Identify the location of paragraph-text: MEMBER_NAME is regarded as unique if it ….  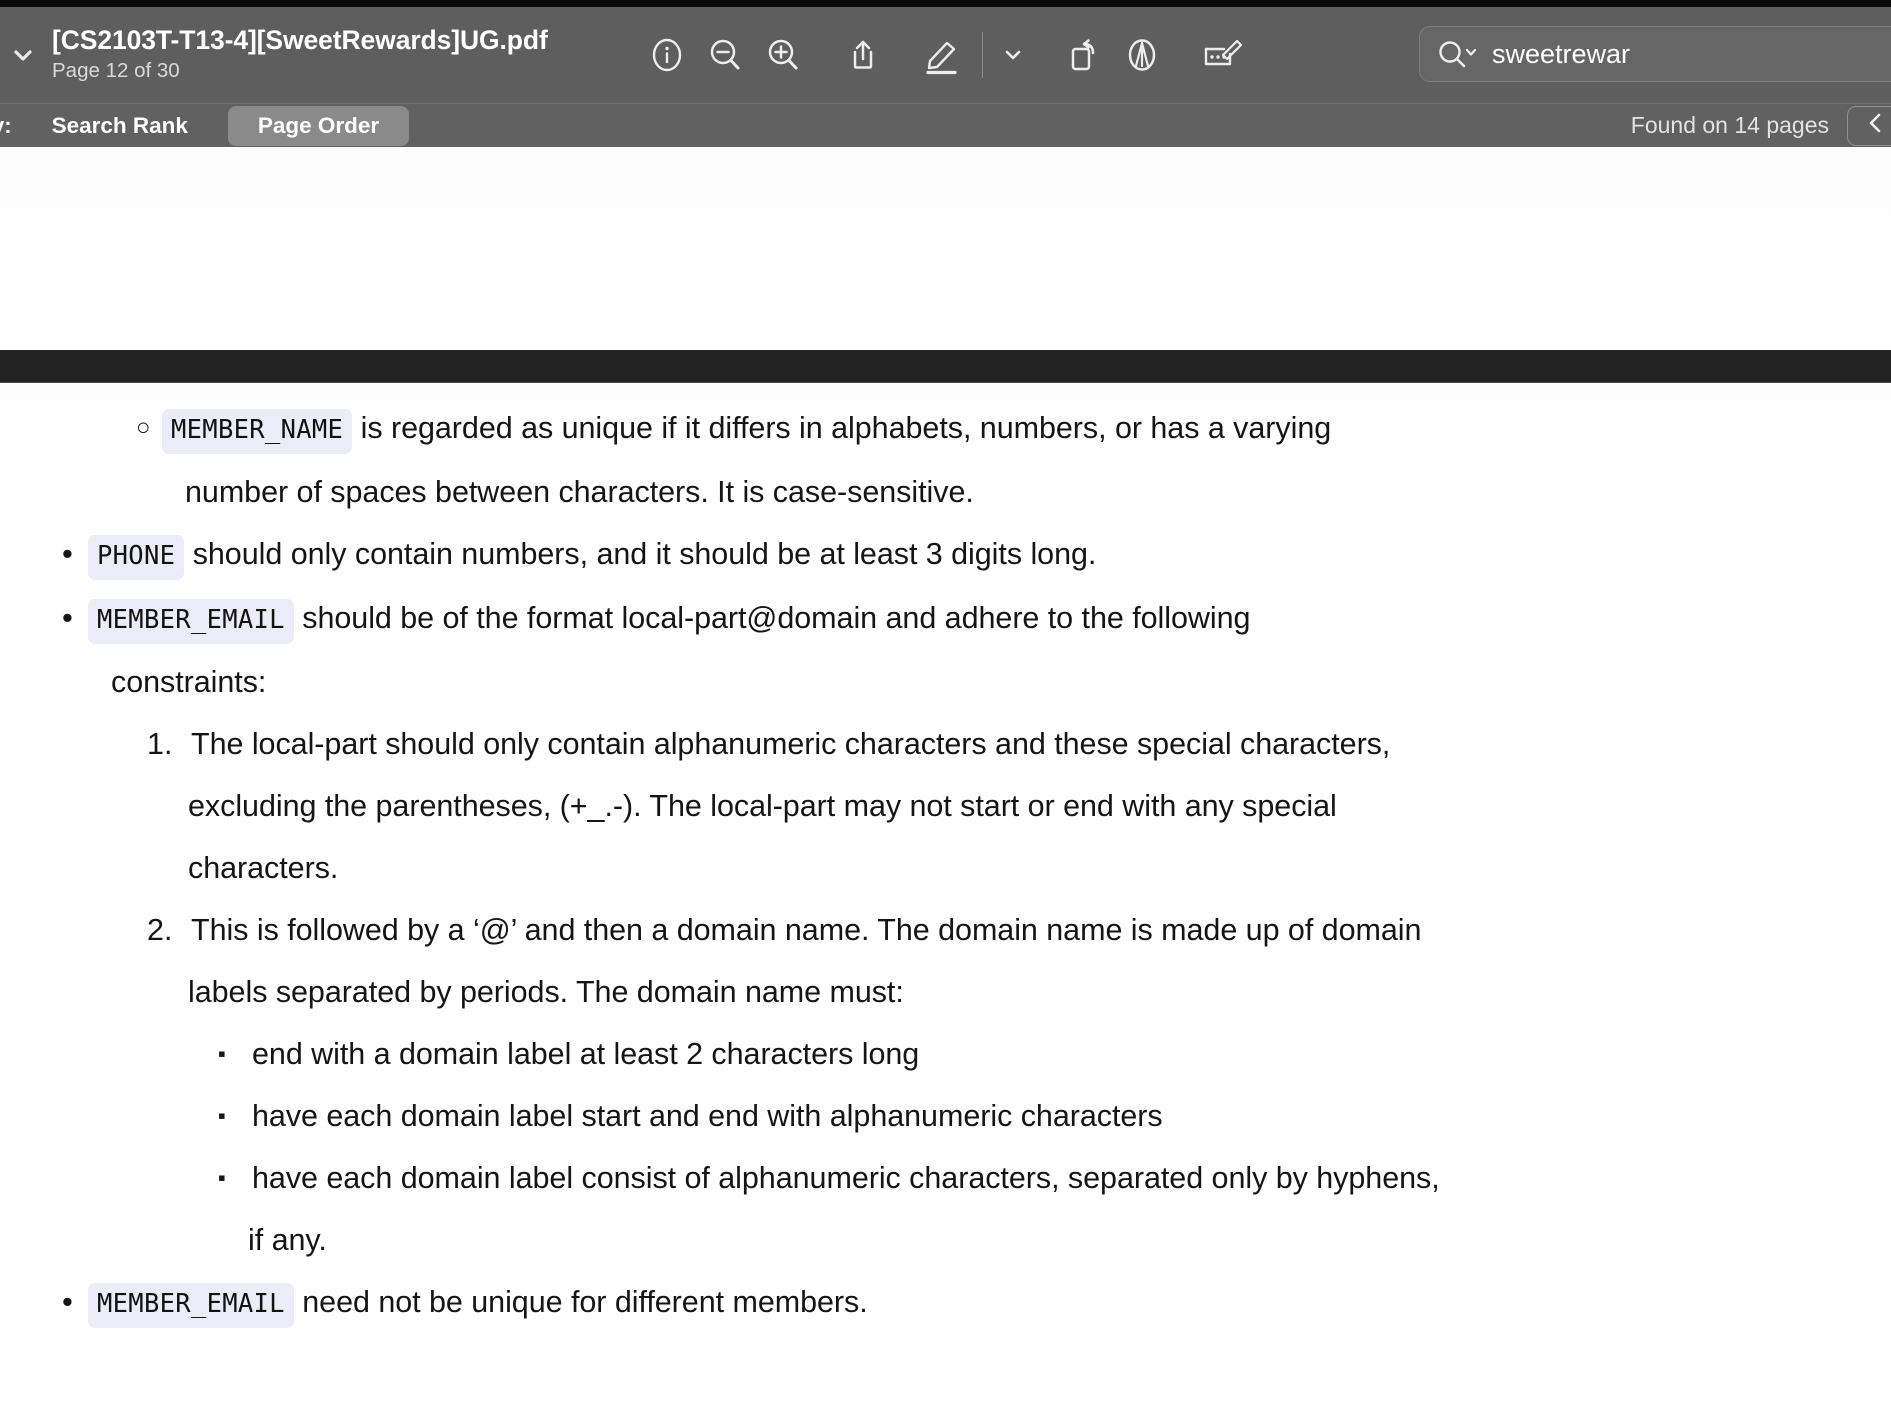
(1026, 429).